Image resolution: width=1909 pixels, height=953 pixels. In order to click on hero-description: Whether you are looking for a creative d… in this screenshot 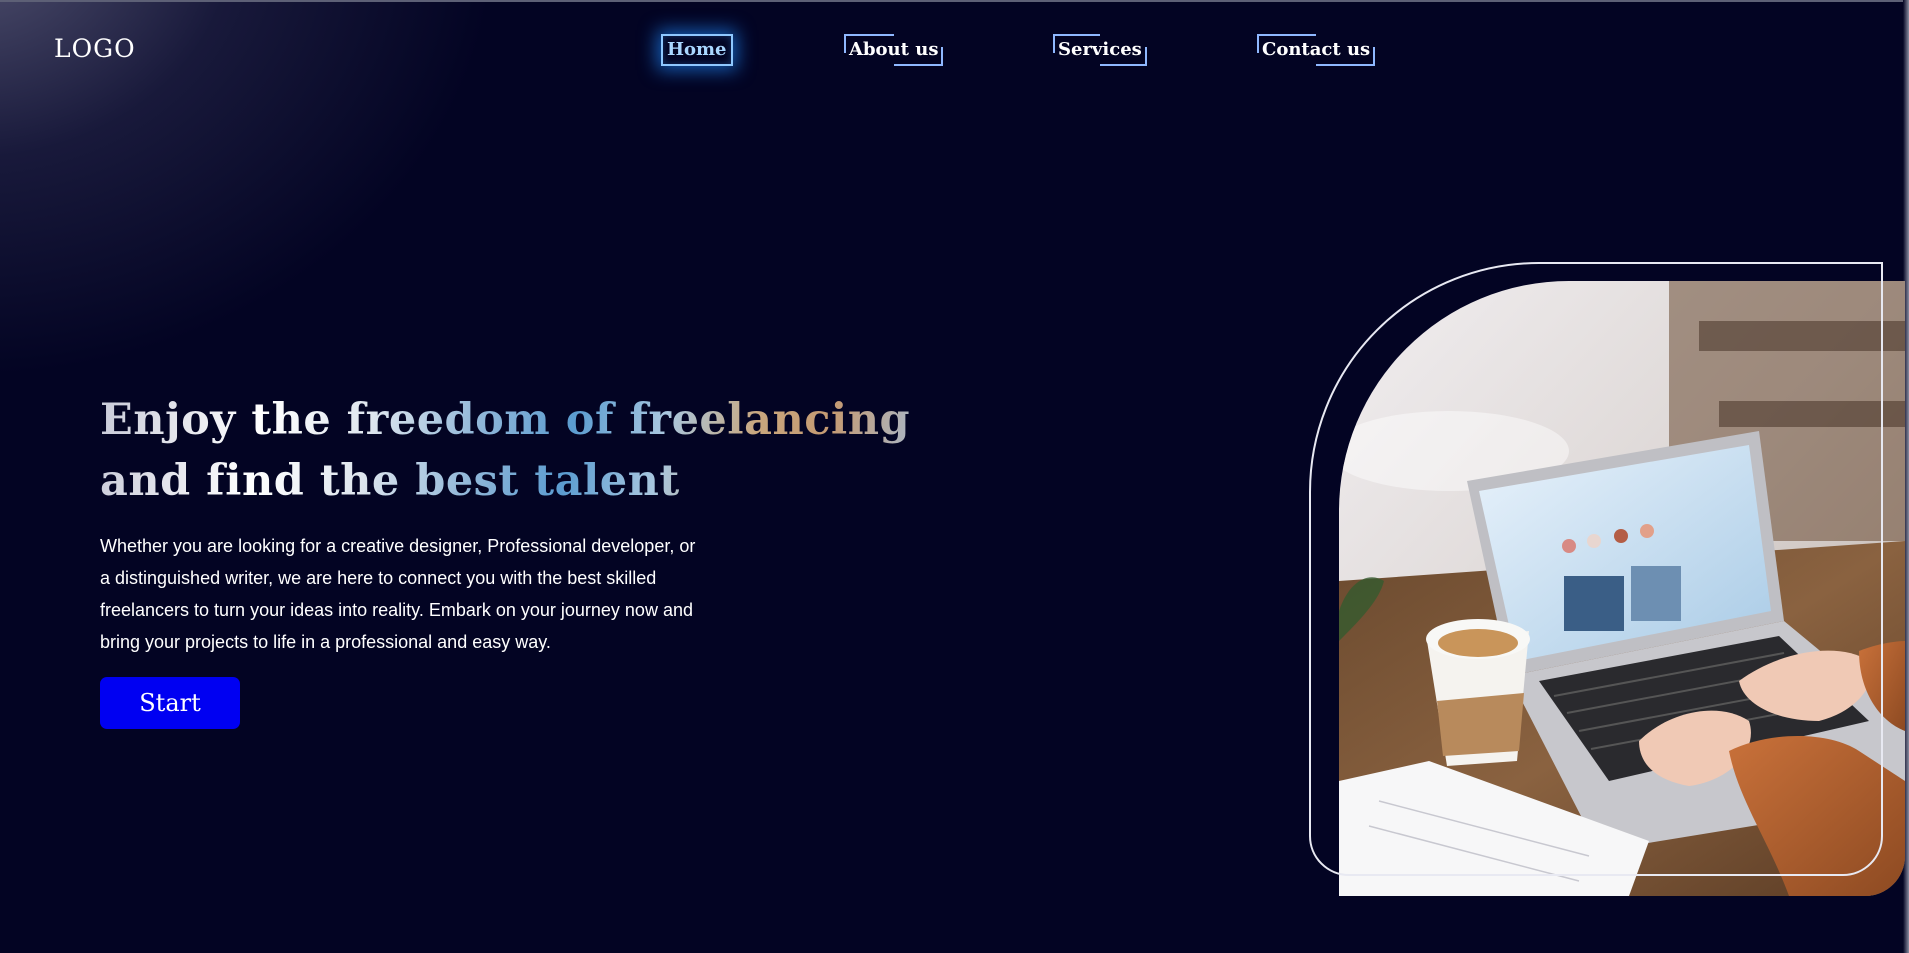, I will do `click(398, 594)`.